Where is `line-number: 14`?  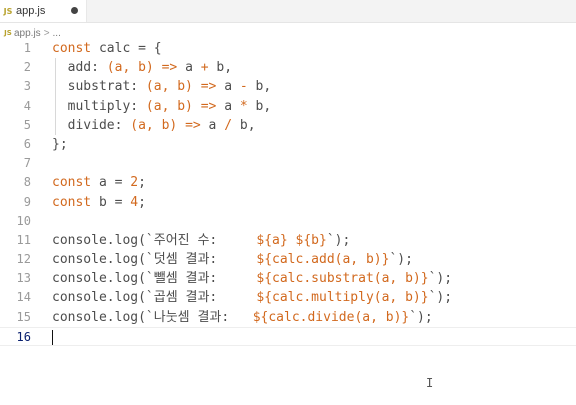
line-number: 14 is located at coordinates (23, 297).